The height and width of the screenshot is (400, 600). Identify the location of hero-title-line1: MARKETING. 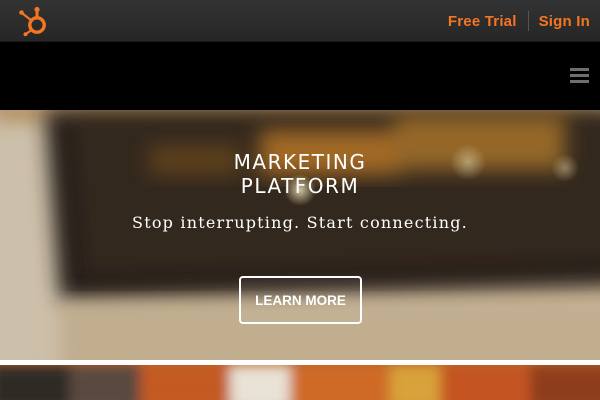
(300, 162).